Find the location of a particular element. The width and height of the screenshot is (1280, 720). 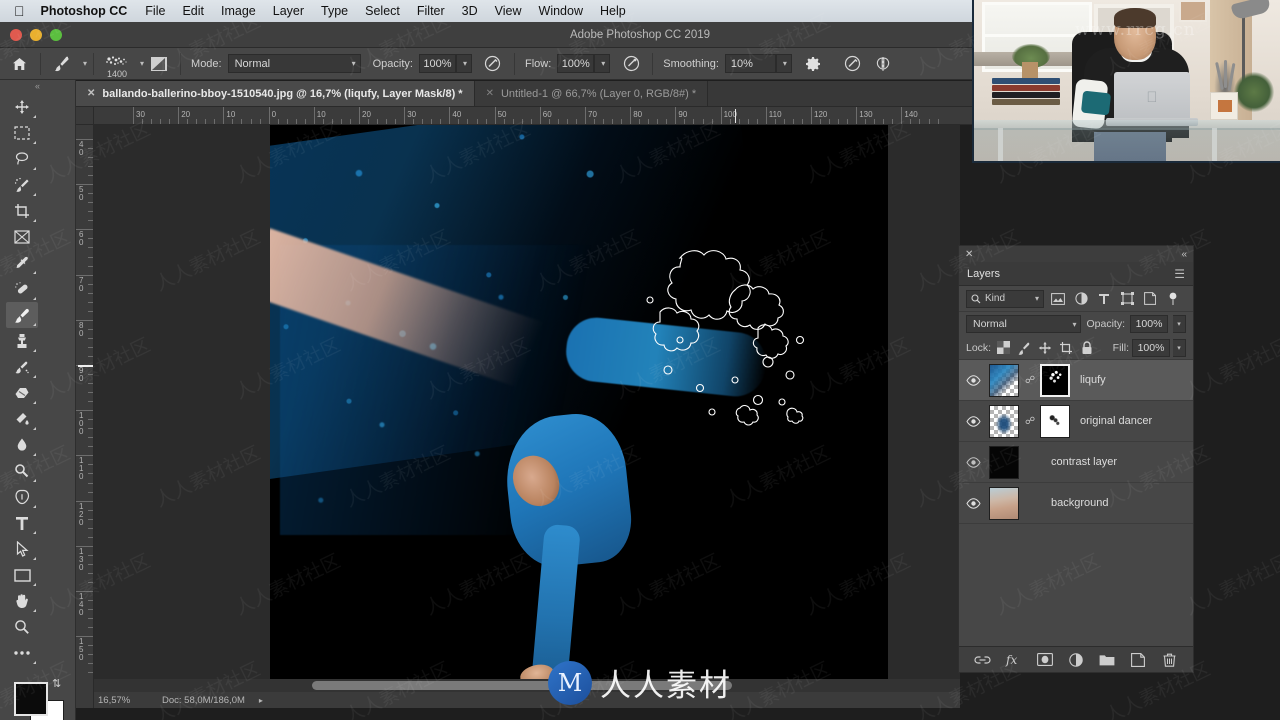

horizontal-scrollbar is located at coordinates (527, 685).